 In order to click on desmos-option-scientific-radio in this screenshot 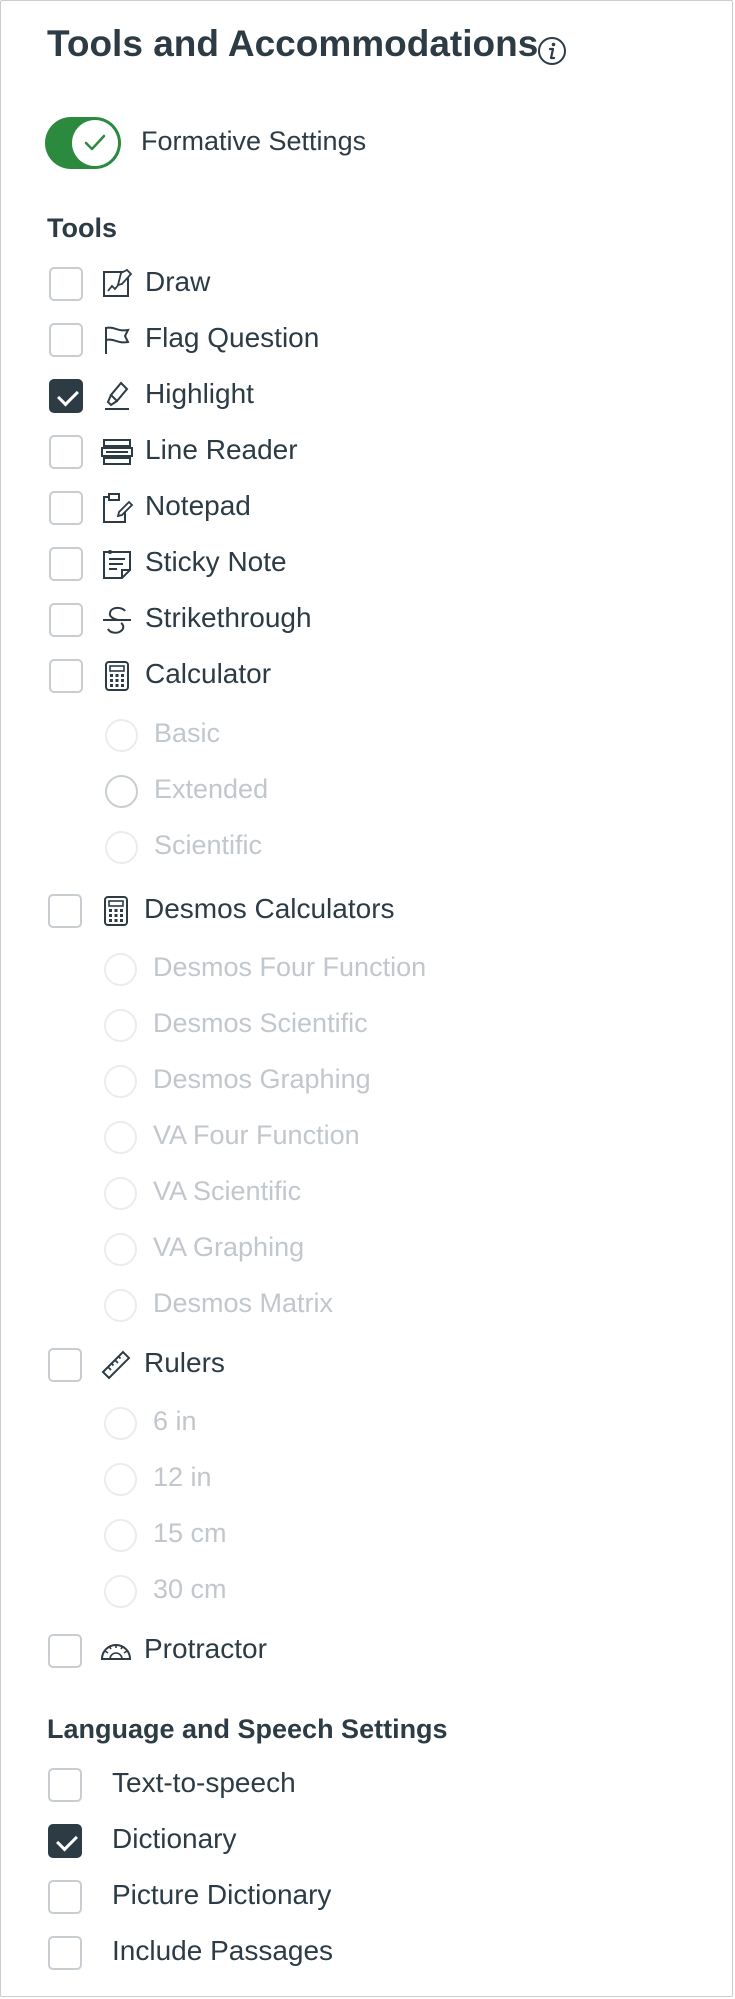, I will do `click(120, 1025)`.